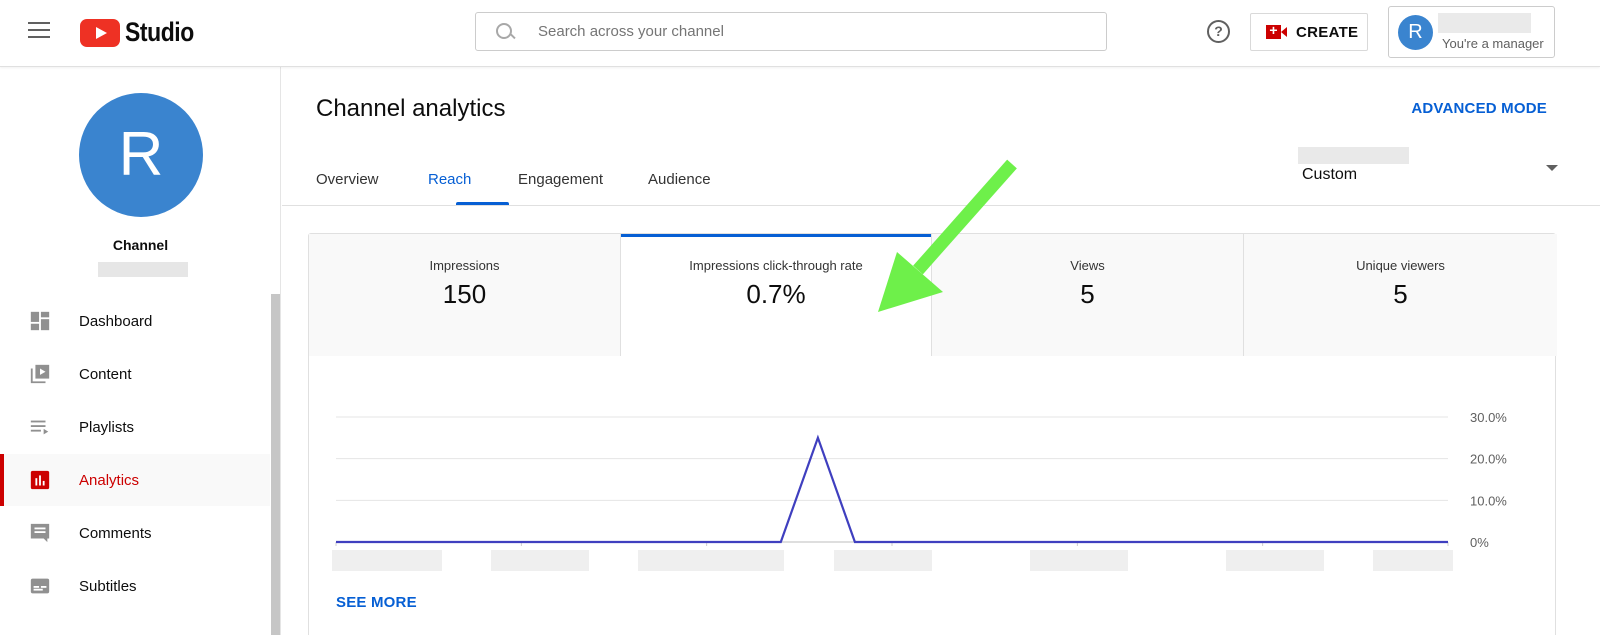 The image size is (1600, 636). Describe the element at coordinates (410, 109) in the screenshot. I see `page-title: Channel analytics` at that location.